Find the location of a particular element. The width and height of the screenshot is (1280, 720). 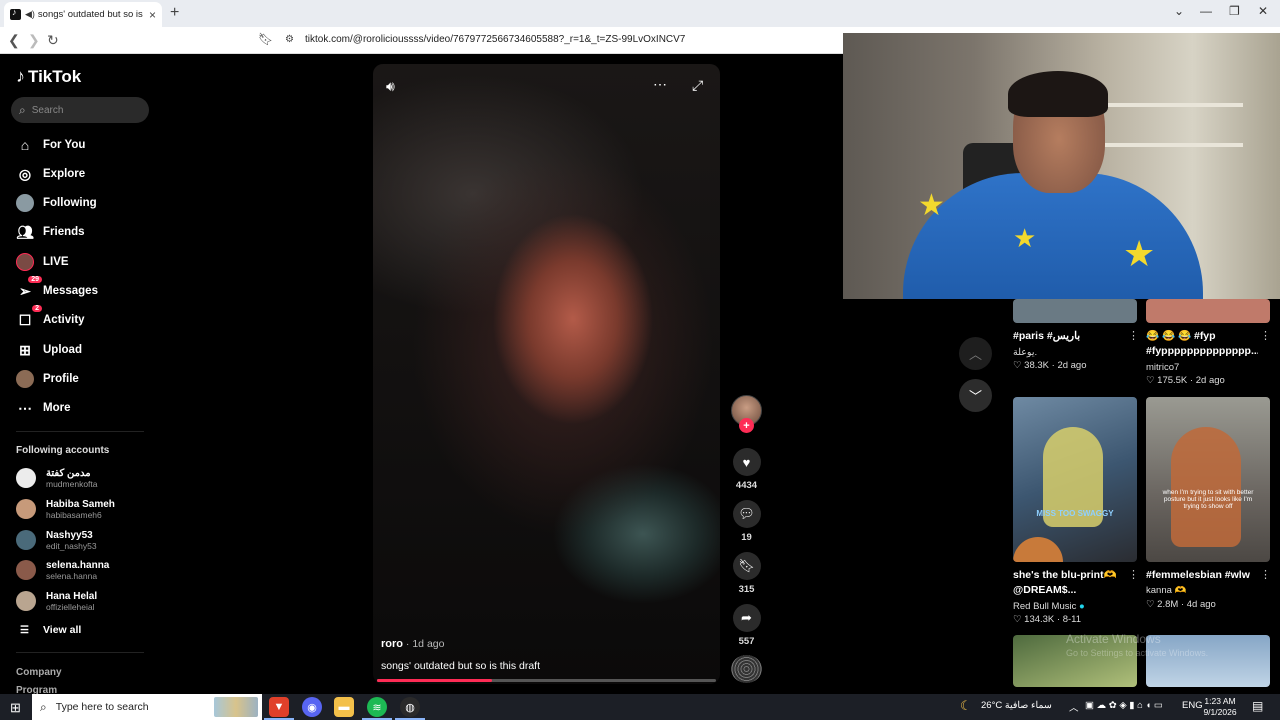

grid-ago: 4d ago is located at coordinates (1201, 604).